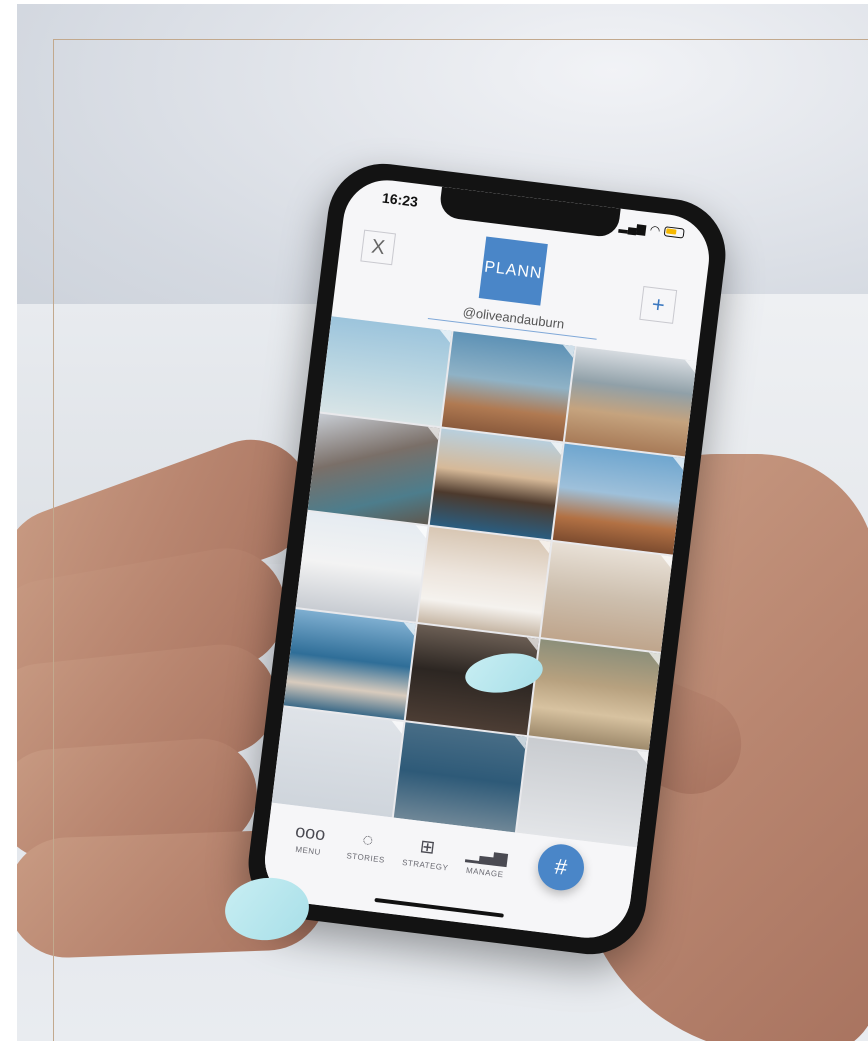 The height and width of the screenshot is (1041, 868). Describe the element at coordinates (561, 867) in the screenshot. I see `hashtag-button: #` at that location.